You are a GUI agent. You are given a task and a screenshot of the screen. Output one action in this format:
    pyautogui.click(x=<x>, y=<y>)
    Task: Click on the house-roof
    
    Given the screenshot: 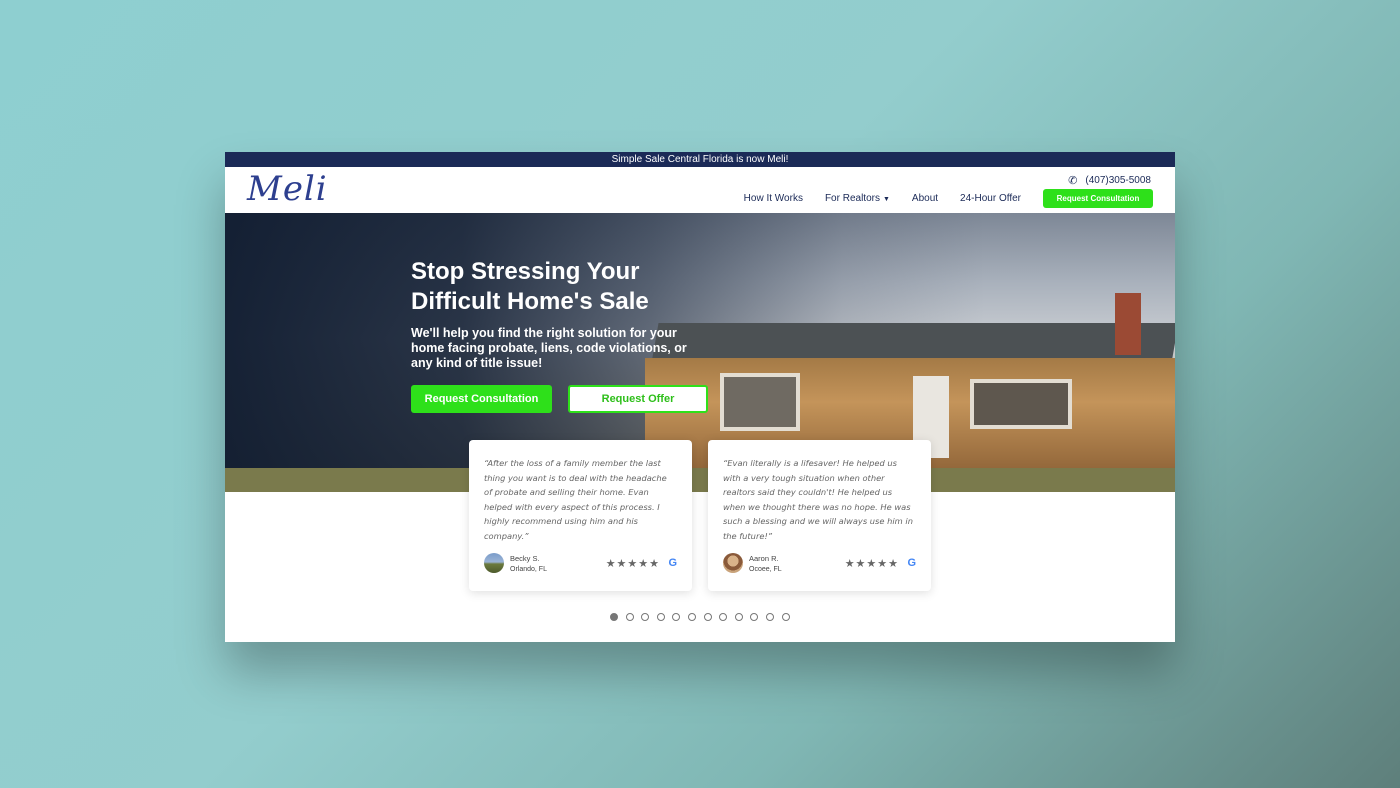 What is the action you would take?
    pyautogui.click(x=913, y=343)
    